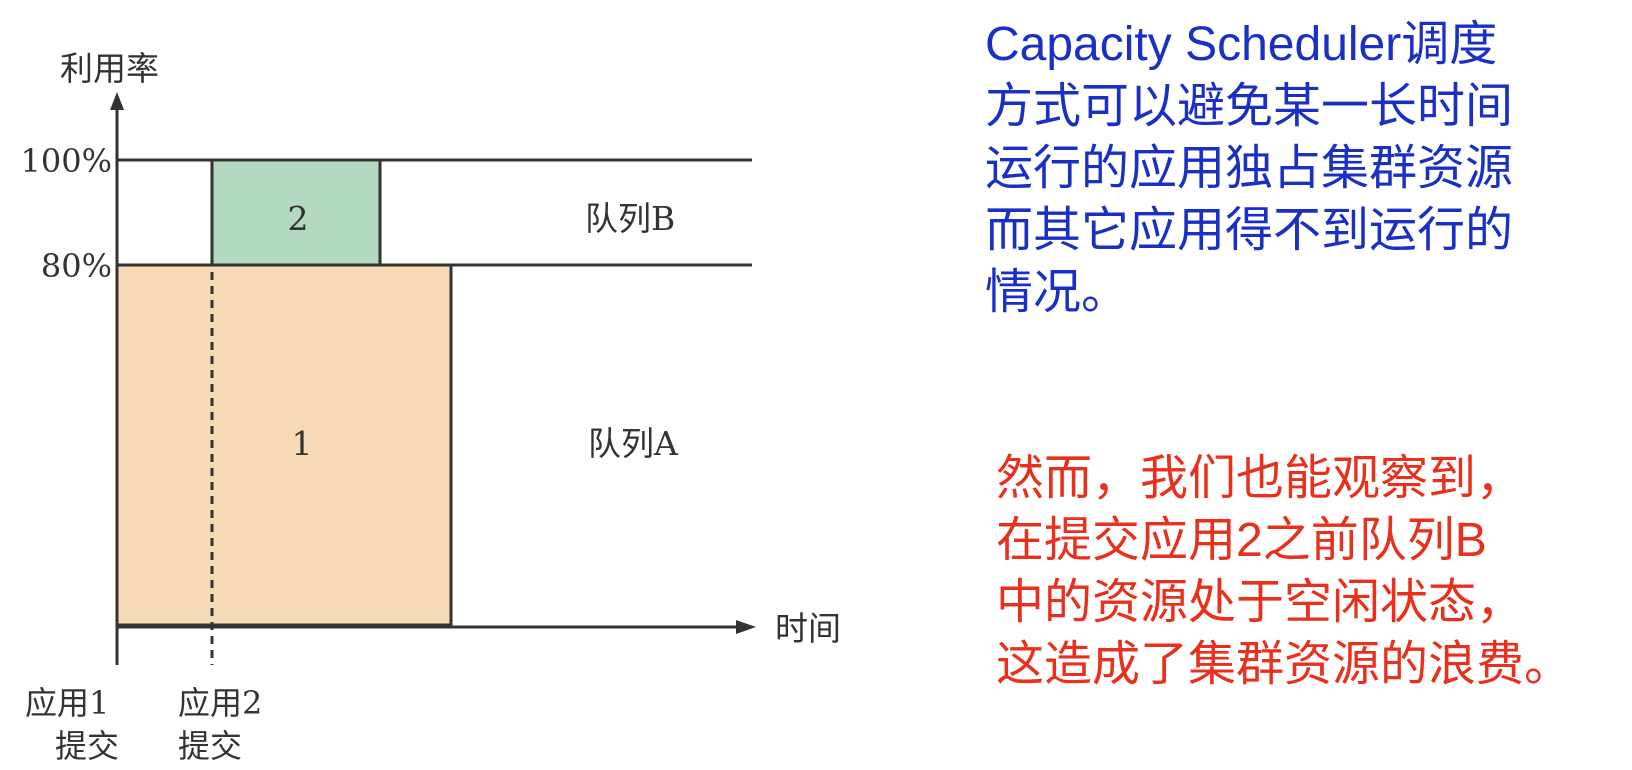  I want to click on red-text-line: 然而，我们也能观察到，, so click(1260, 478).